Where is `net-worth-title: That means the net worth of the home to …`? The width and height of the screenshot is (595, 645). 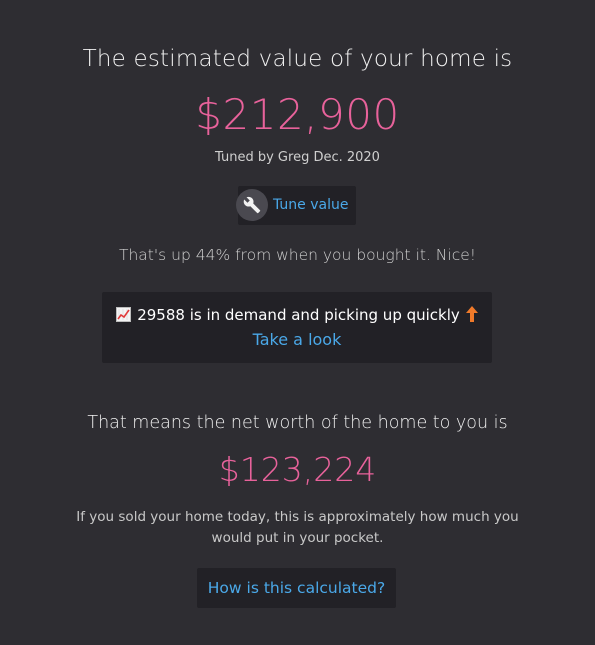
net-worth-title: That means the net worth of the home to … is located at coordinates (297, 423).